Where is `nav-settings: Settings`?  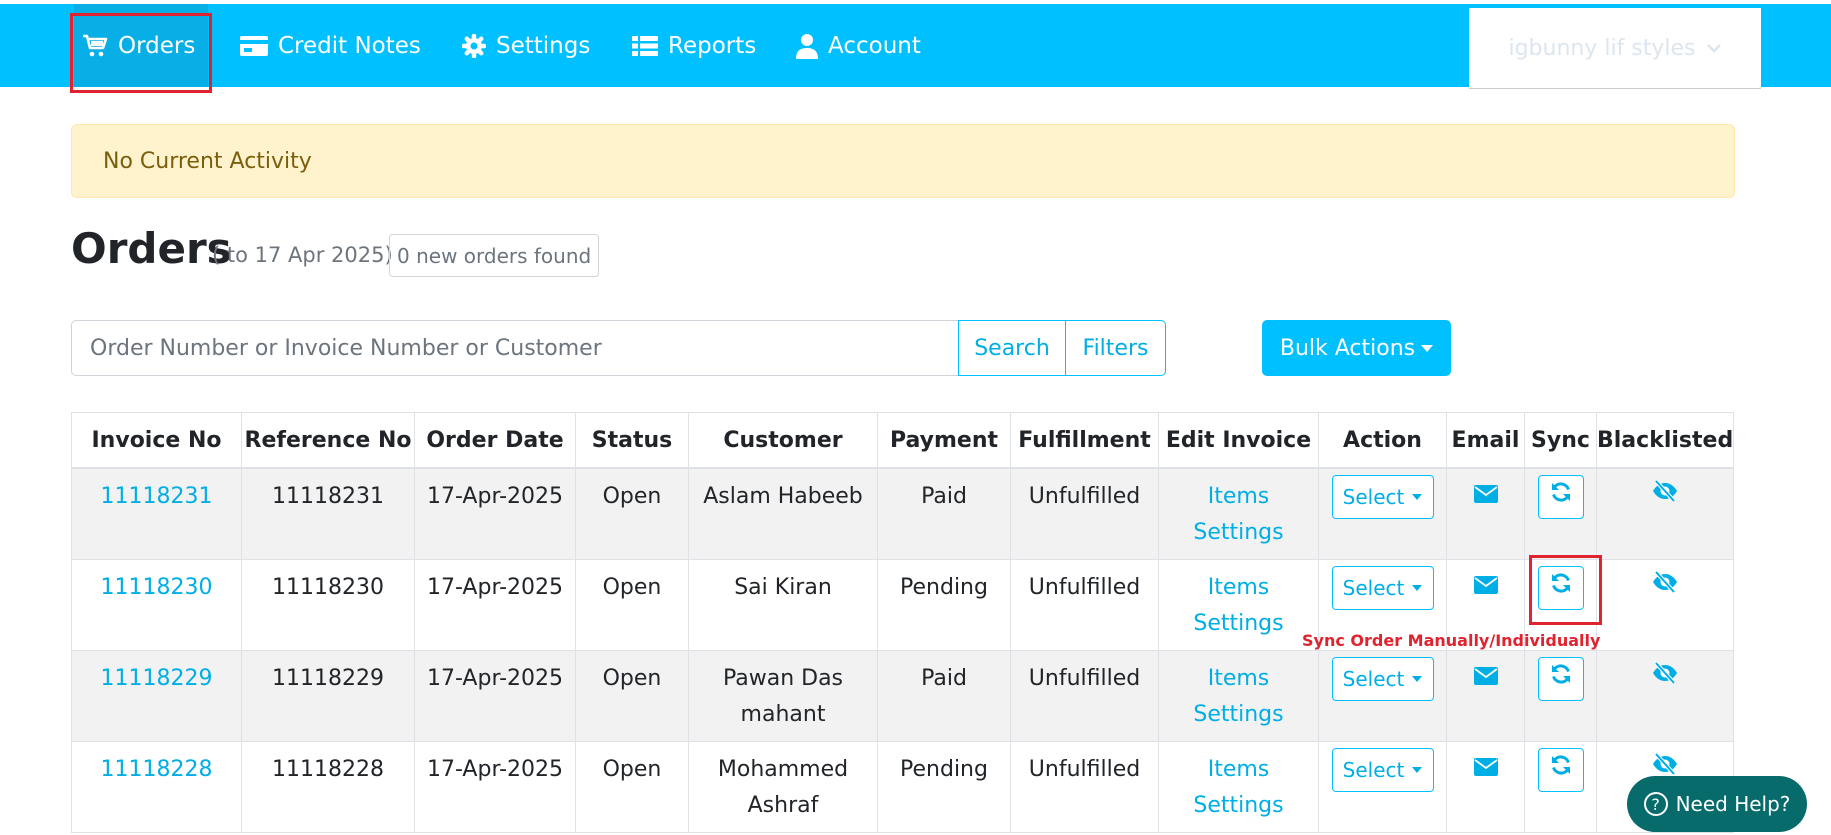 nav-settings: Settings is located at coordinates (526, 45).